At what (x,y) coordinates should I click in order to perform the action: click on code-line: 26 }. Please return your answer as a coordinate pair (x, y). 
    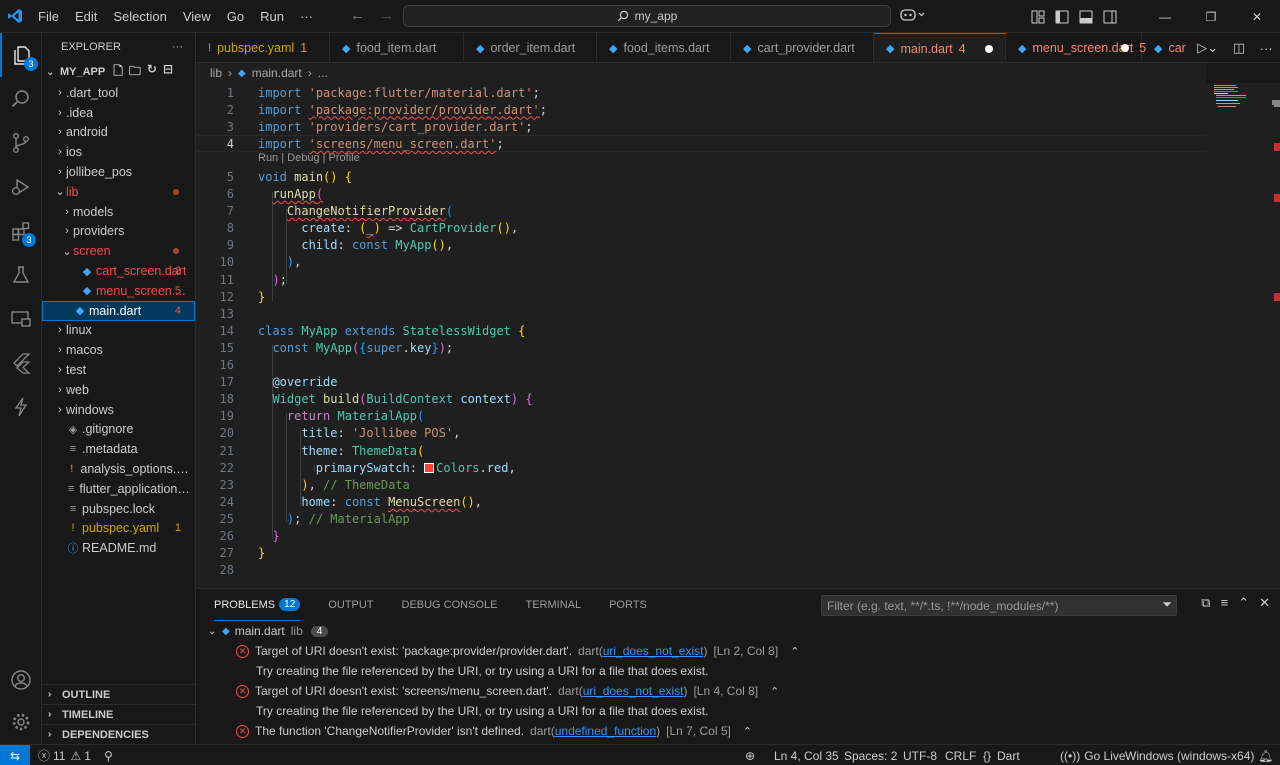
    Looking at the image, I should click on (701, 536).